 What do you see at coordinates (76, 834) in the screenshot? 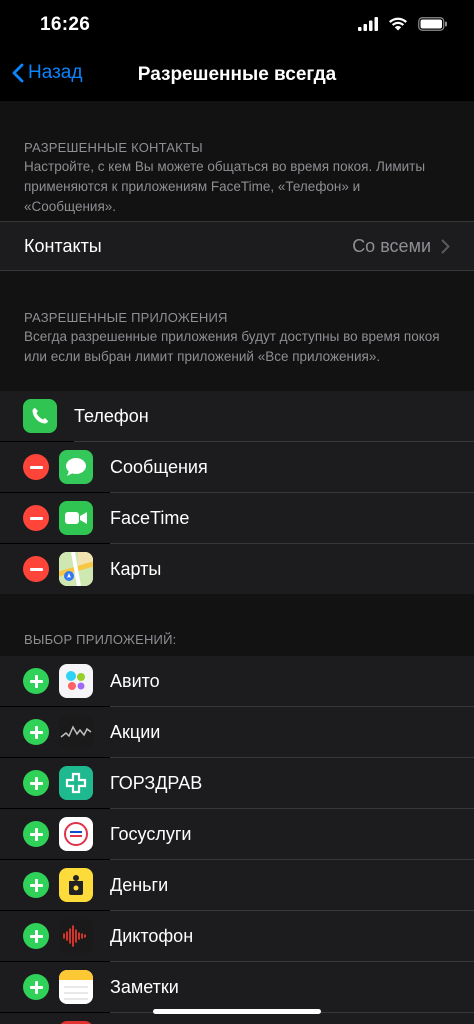
I see `gosuslugi-icon` at bounding box center [76, 834].